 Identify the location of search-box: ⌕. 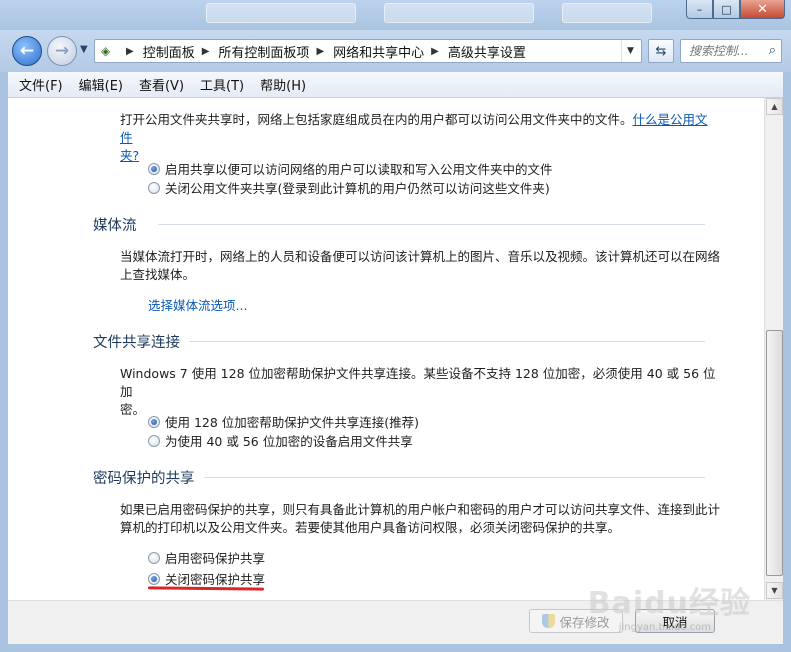
(731, 51).